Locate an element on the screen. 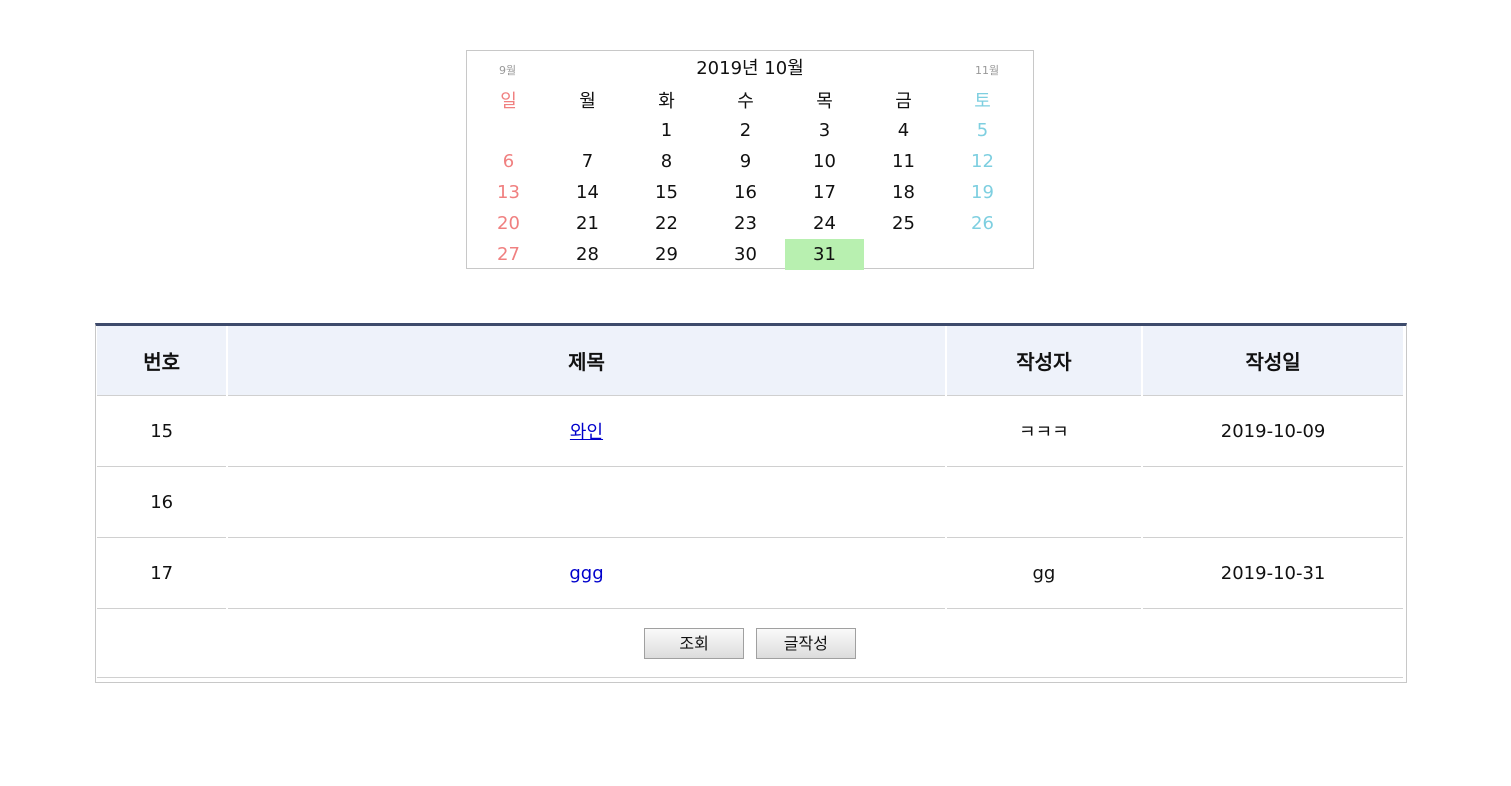  header-num: 번호 is located at coordinates (162, 361).